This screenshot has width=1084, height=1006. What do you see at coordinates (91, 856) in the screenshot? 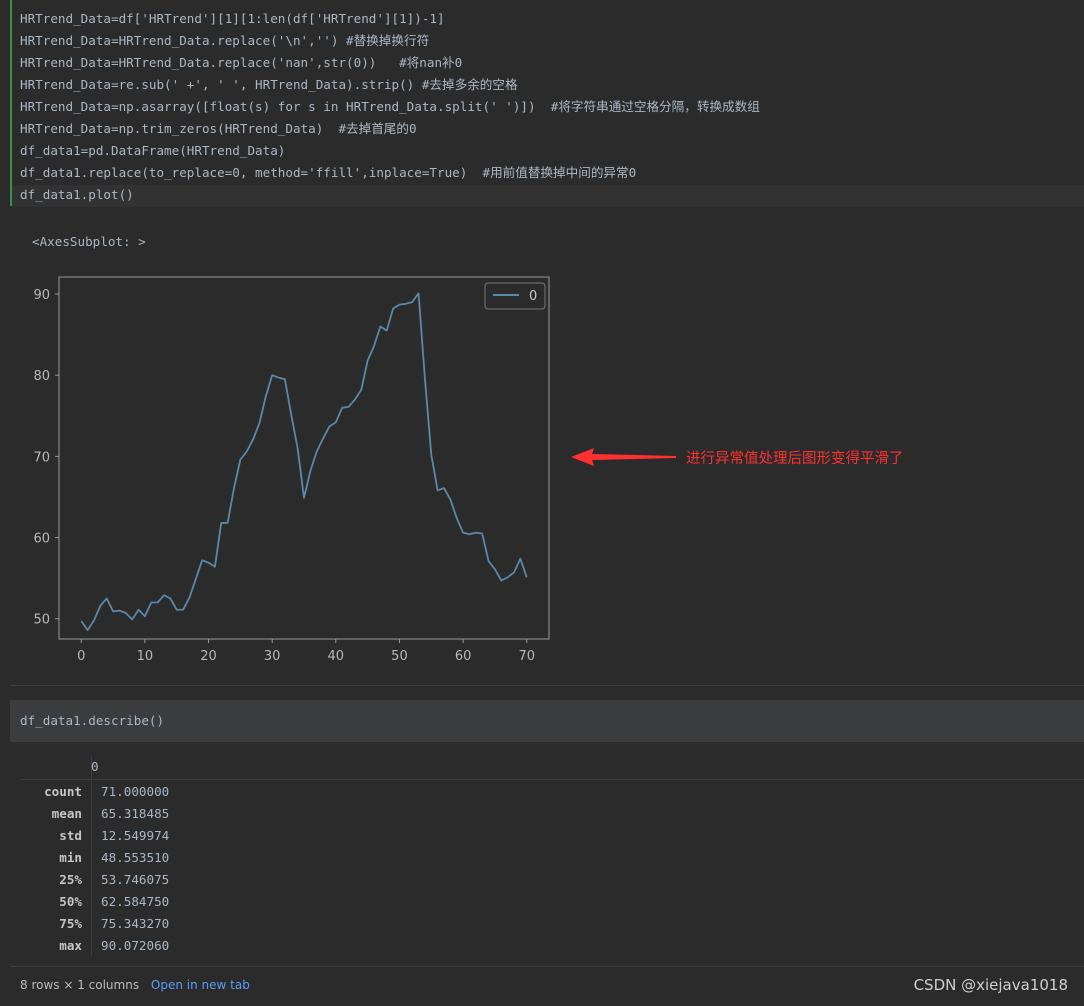
I see `index-divider` at bounding box center [91, 856].